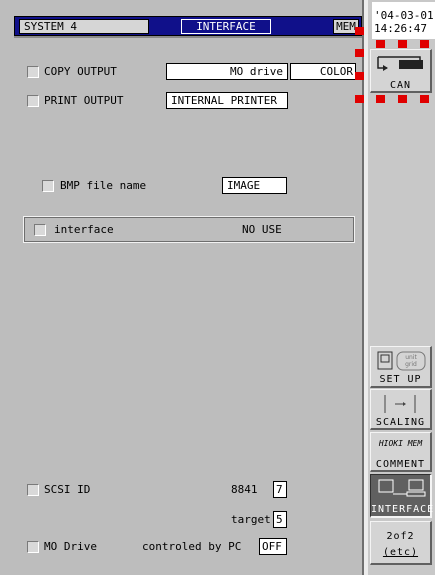  I want to click on scsi-target-label: target, so click(251, 519).